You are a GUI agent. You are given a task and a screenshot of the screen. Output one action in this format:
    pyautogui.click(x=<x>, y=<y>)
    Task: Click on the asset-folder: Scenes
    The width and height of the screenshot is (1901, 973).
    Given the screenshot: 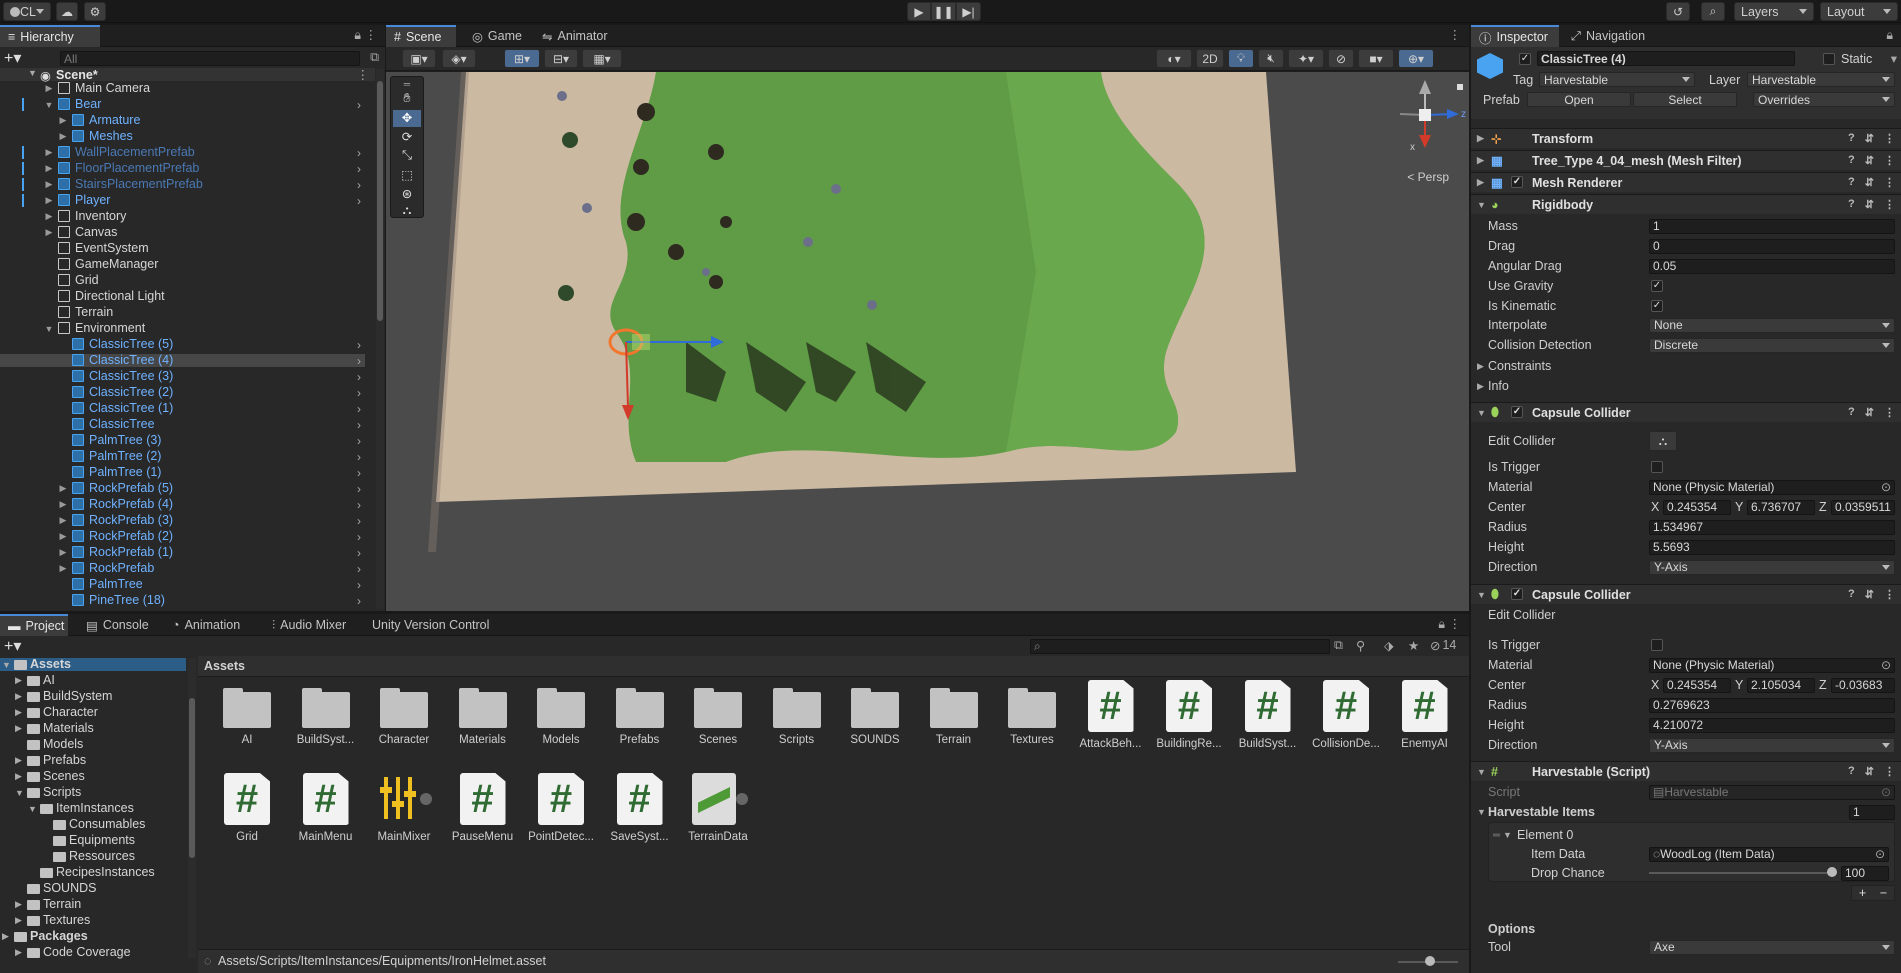 What is the action you would take?
    pyautogui.click(x=718, y=713)
    